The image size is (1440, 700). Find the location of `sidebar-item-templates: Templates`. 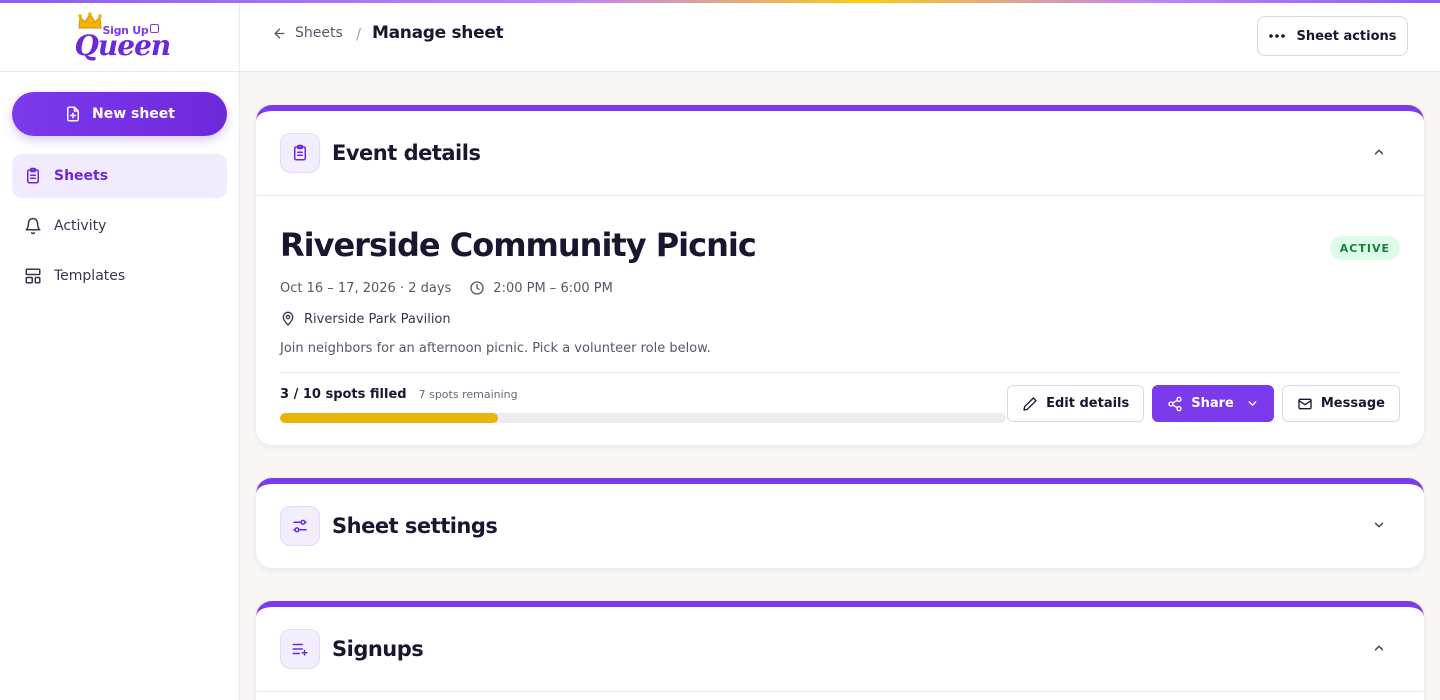

sidebar-item-templates: Templates is located at coordinates (119, 276).